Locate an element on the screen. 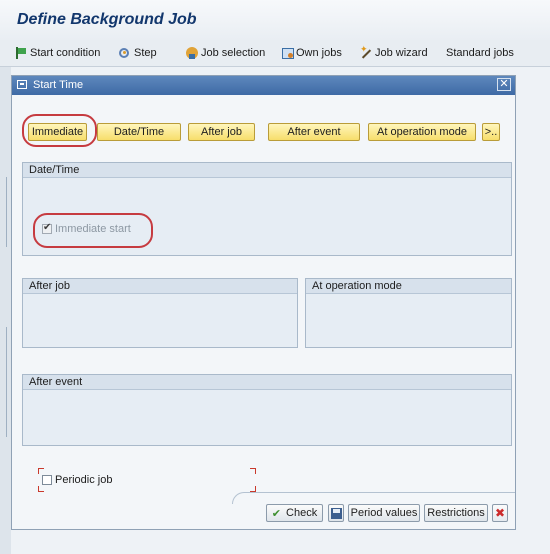  immediate-start-checkbox is located at coordinates (47, 228).